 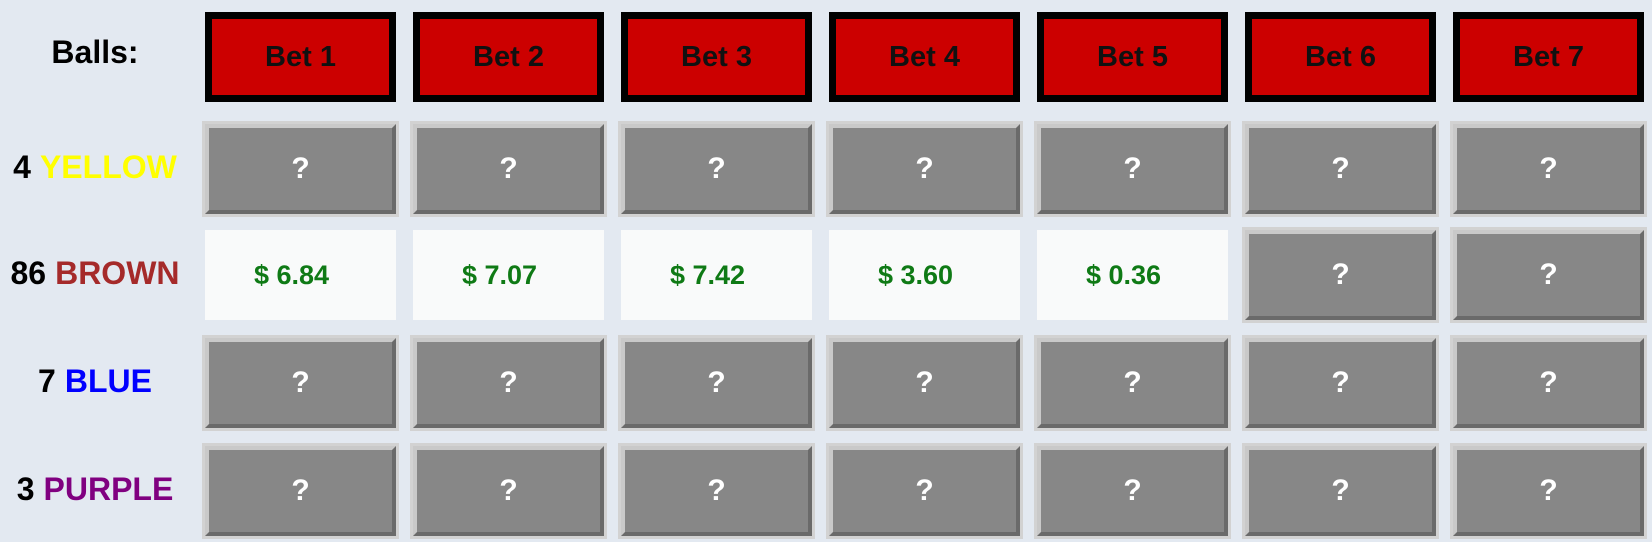 What do you see at coordinates (1132, 57) in the screenshot?
I see `bet-5-header-button: Bet 5` at bounding box center [1132, 57].